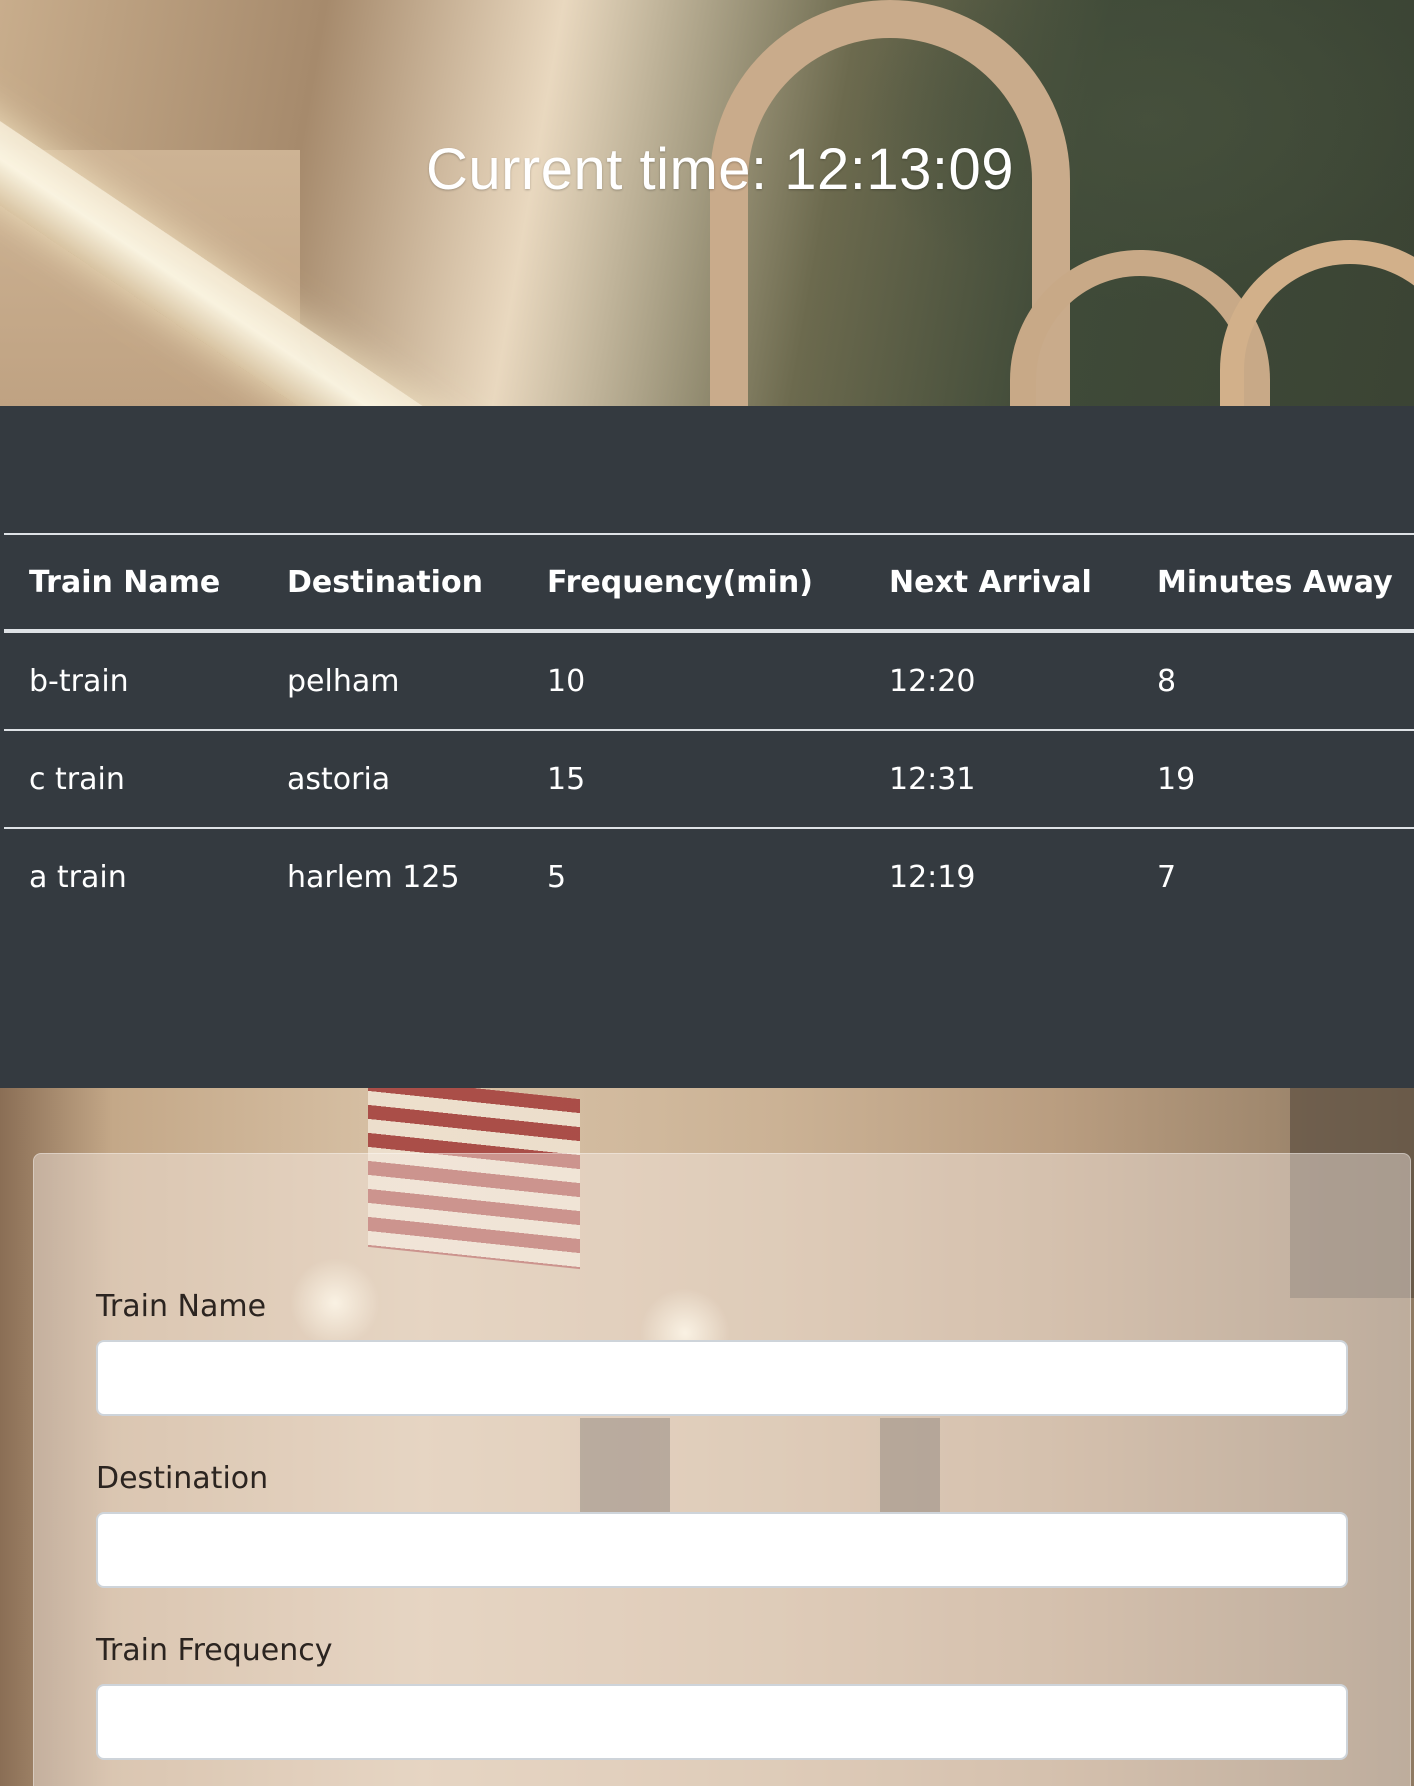 The width and height of the screenshot is (1414, 1786). I want to click on cell-minutes-away: 19, so click(1176, 779).